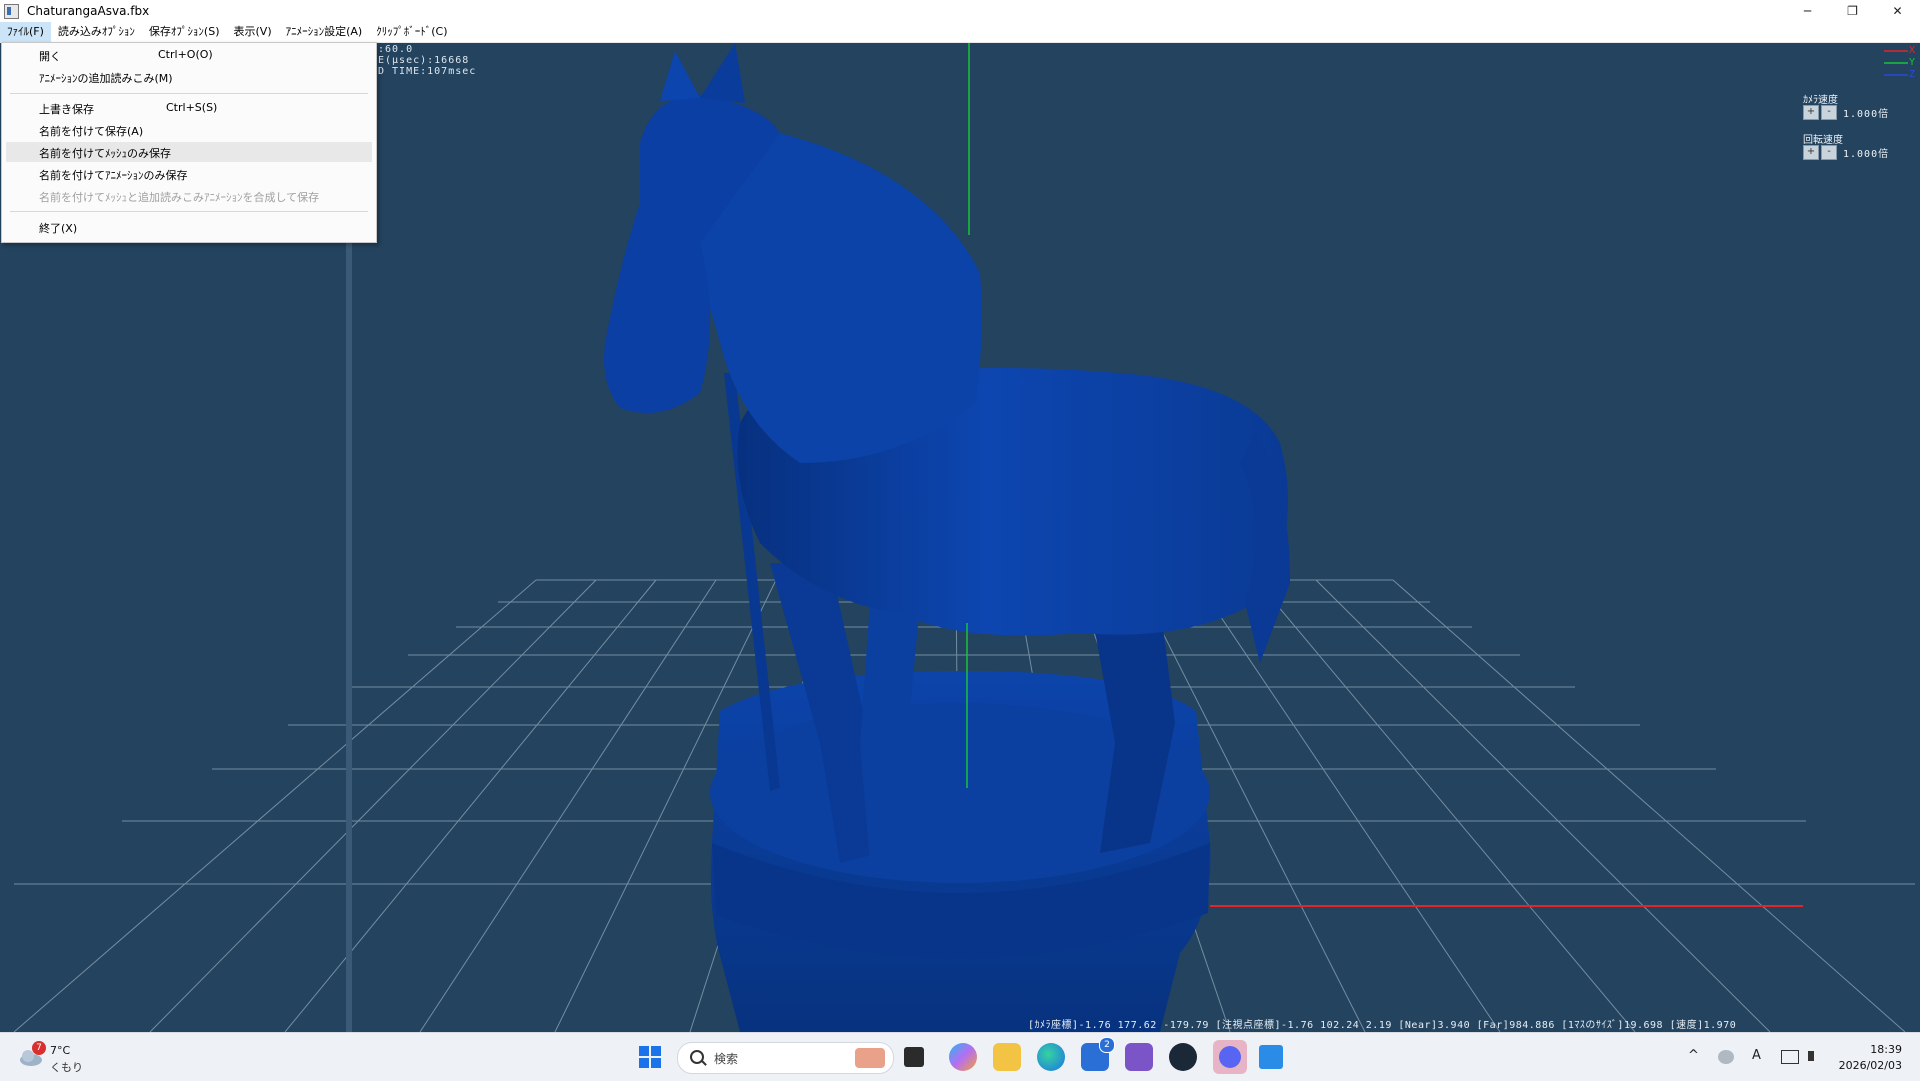 This screenshot has width=1920, height=1081. I want to click on menu-item-save-merged: 名前を付けてﾒｯｼｭと追加読みこみｱﾆﾒｰｼｮﾝを合成して保存, so click(179, 197).